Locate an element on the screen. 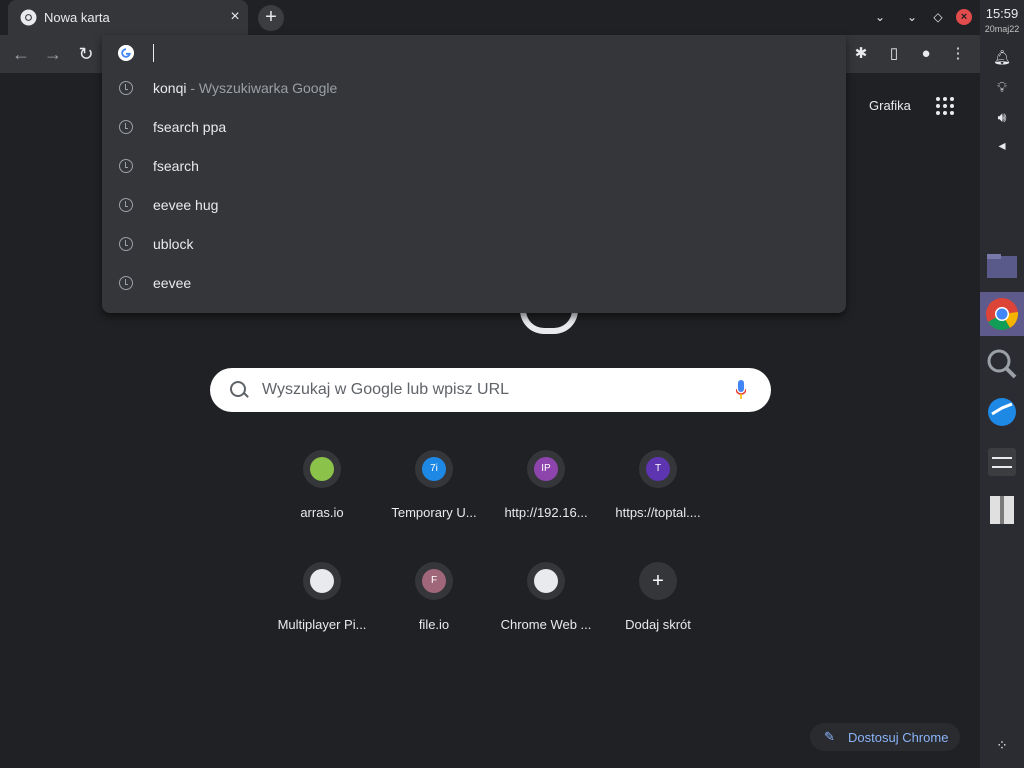 The width and height of the screenshot is (1024, 768). shortcut-icon-bg: IP is located at coordinates (546, 469).